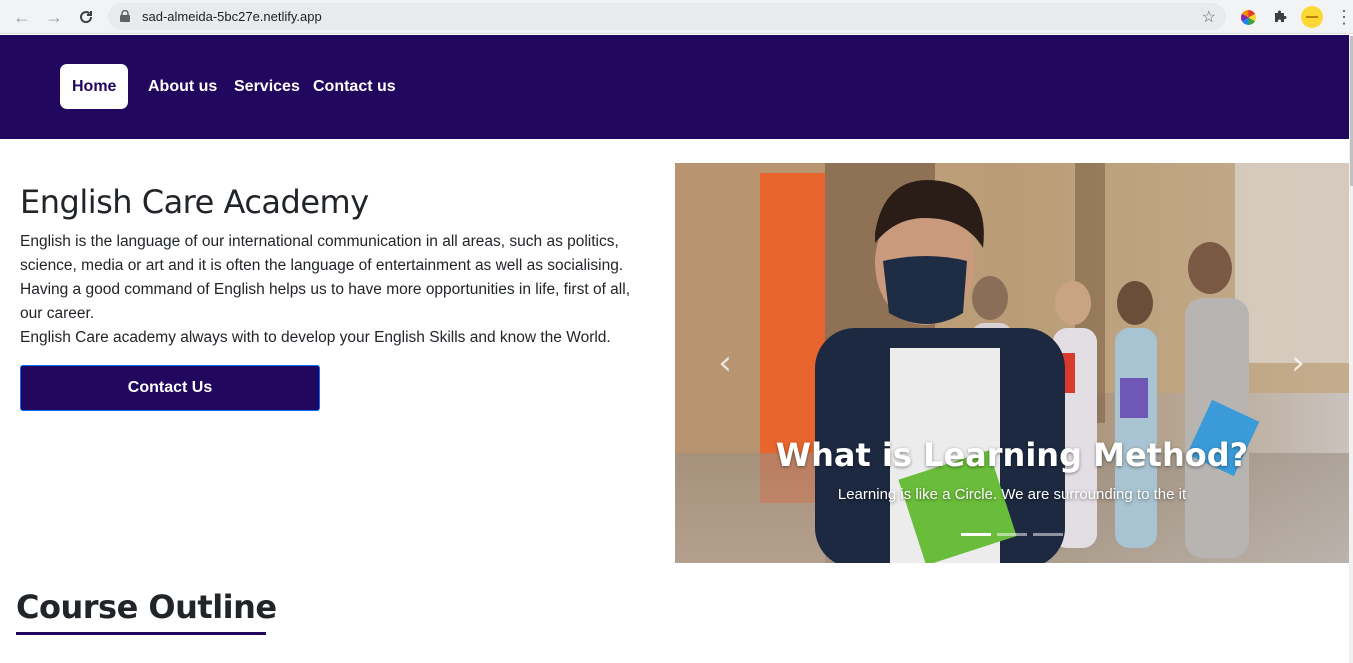 This screenshot has width=1353, height=663. I want to click on nav-contact-us: Contact us, so click(354, 86).